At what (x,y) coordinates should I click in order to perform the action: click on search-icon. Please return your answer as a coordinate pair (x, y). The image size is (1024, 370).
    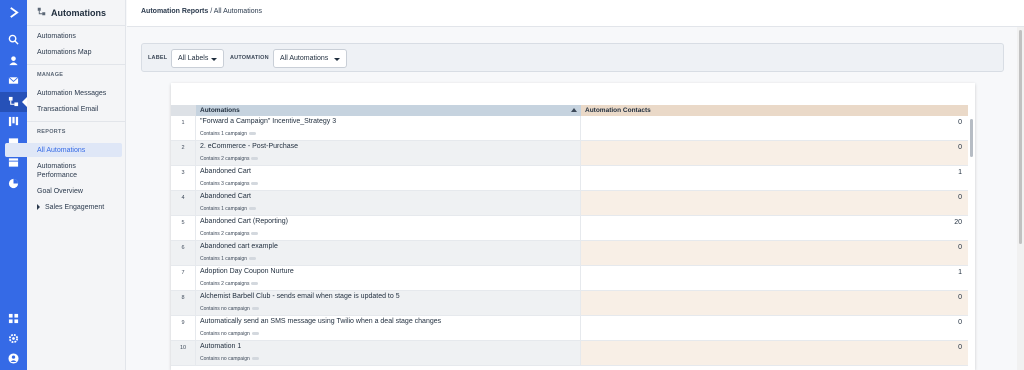
    Looking at the image, I should click on (13, 39).